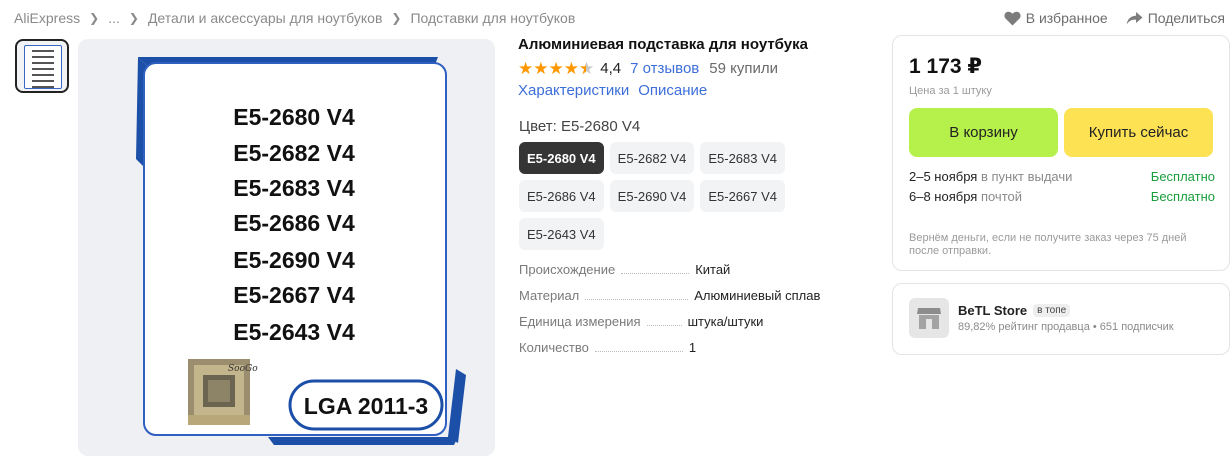  I want to click on heart-icon, so click(1012, 18).